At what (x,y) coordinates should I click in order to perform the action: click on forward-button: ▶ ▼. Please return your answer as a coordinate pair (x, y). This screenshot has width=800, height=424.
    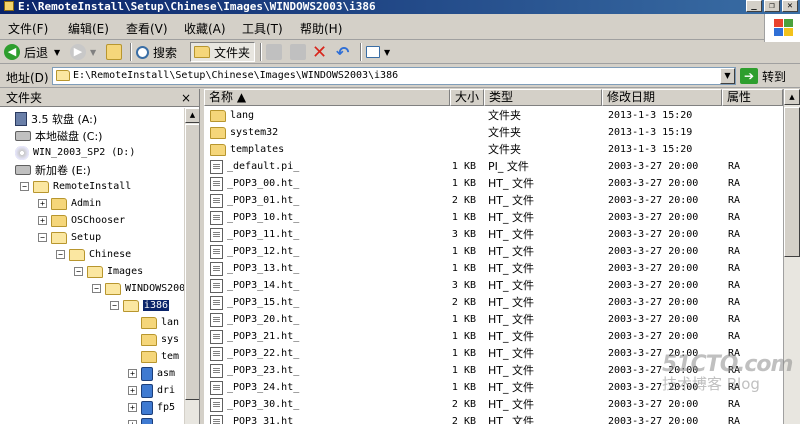
    Looking at the image, I should click on (83, 52).